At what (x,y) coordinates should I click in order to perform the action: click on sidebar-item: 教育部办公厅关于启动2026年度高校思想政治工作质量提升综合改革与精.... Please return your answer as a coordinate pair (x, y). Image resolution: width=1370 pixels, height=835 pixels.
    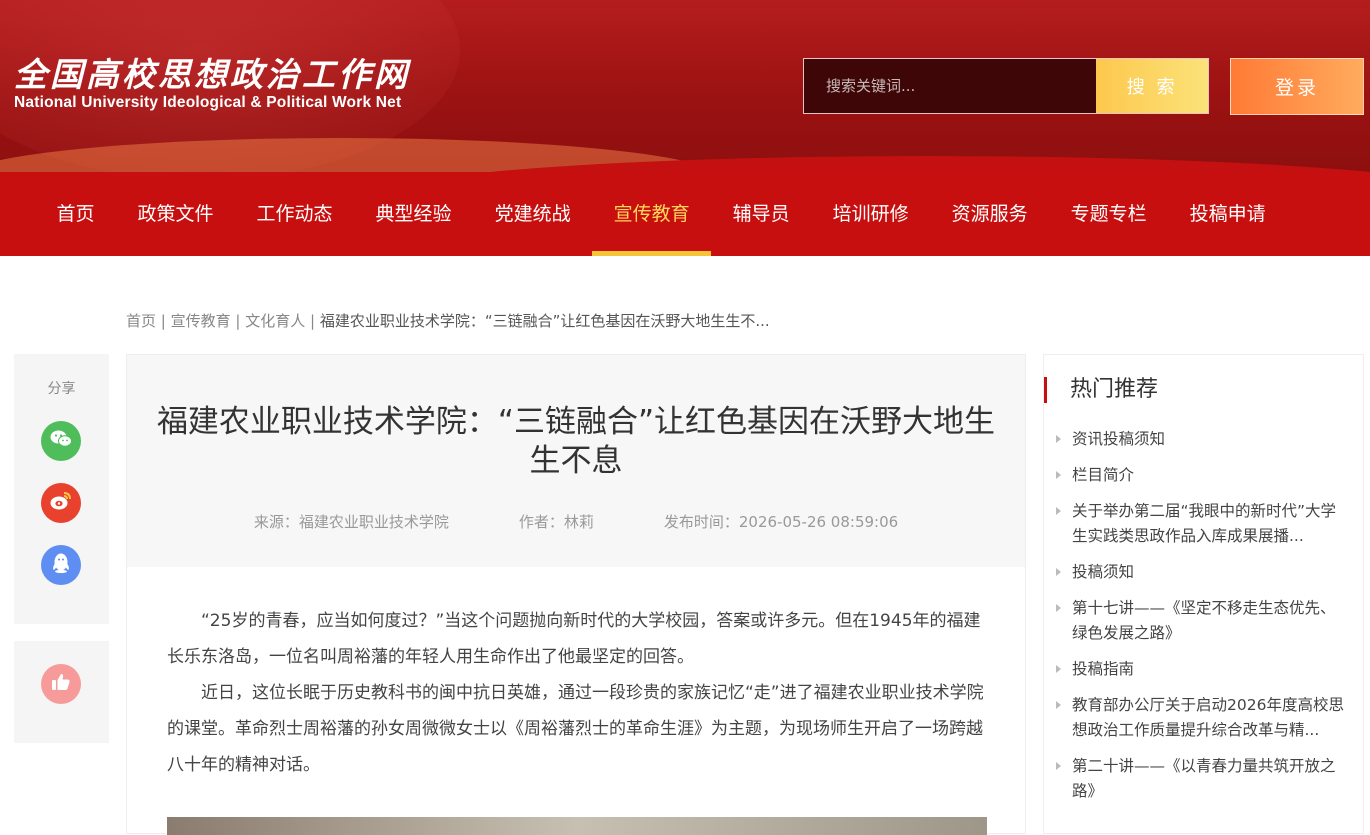
    Looking at the image, I should click on (1202, 718).